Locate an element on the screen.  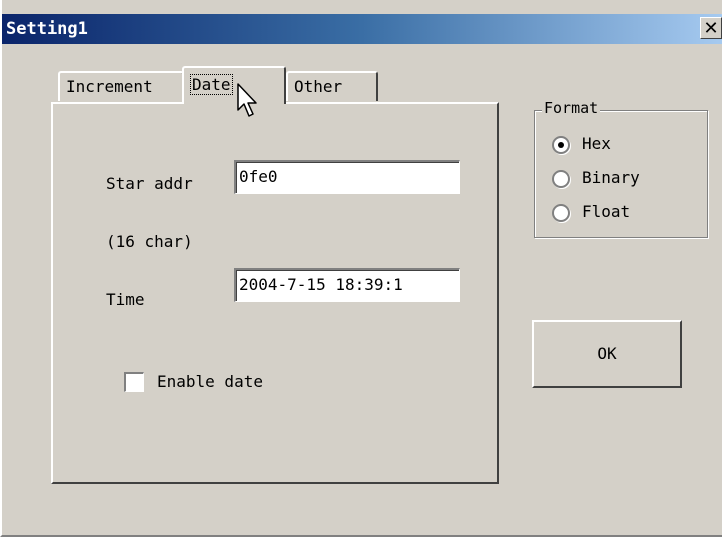
tab-date-label: Date is located at coordinates (211, 84).